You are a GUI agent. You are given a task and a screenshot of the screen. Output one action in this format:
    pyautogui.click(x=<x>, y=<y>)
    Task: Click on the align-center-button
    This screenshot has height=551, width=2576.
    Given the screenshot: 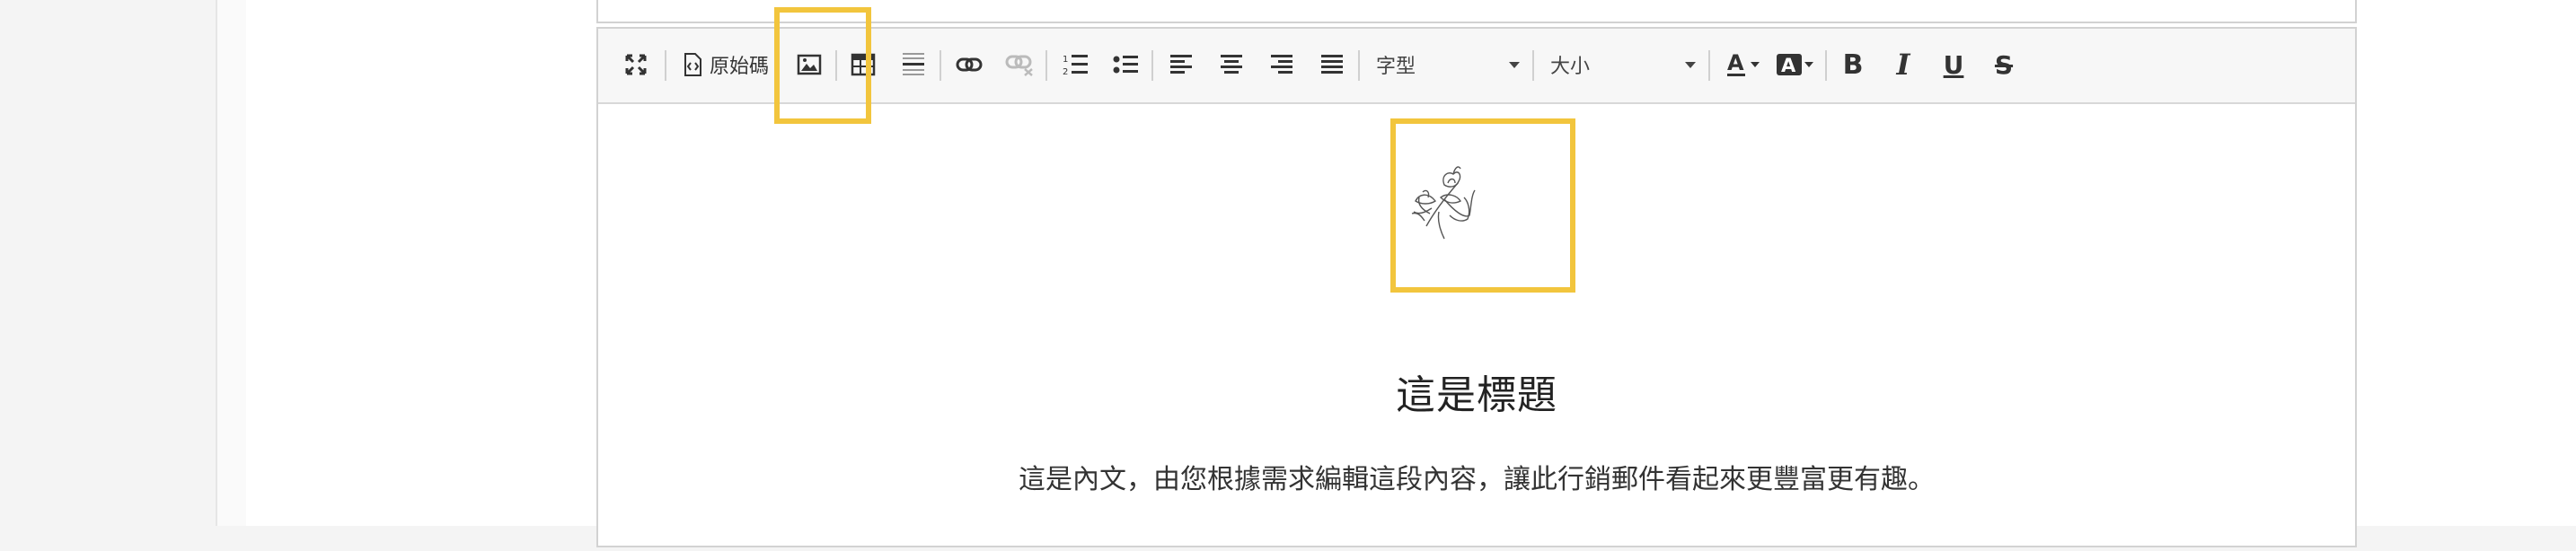 What is the action you would take?
    pyautogui.click(x=1231, y=64)
    